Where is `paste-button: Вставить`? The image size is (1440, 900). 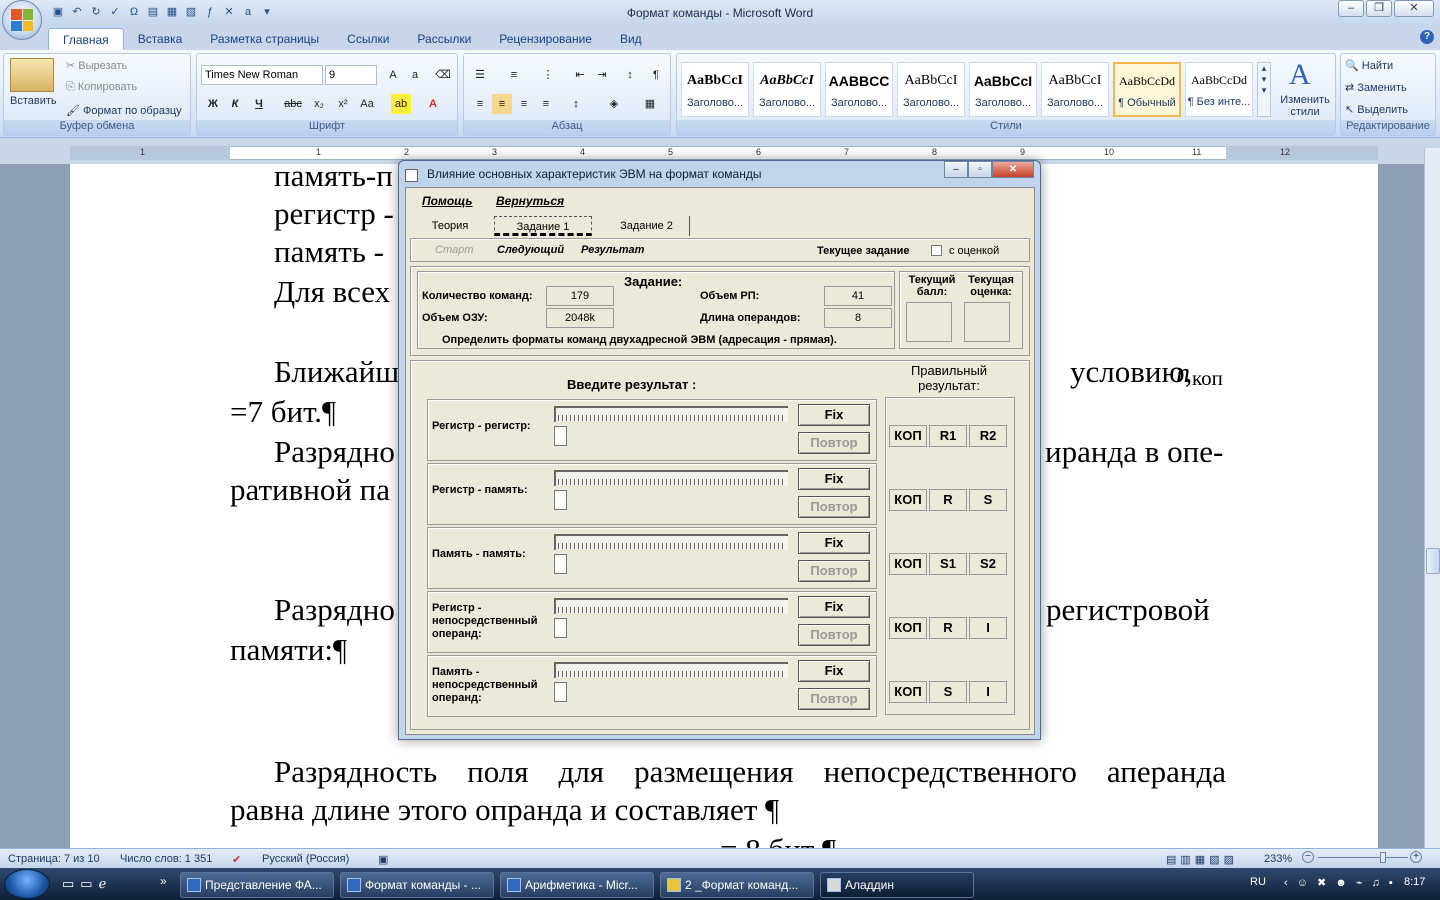
paste-button: Вставить is located at coordinates (33, 101).